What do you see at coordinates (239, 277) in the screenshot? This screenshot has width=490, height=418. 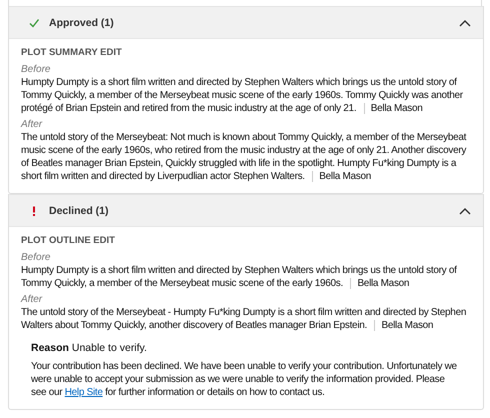 I see `before-text: Humpty Dumpty is a short film written and directed by Stephen Walters which brings us the untold story of Tommy Quickly, a member of the Merseybeat music scene of the early 1960s. Bella Mason` at bounding box center [239, 277].